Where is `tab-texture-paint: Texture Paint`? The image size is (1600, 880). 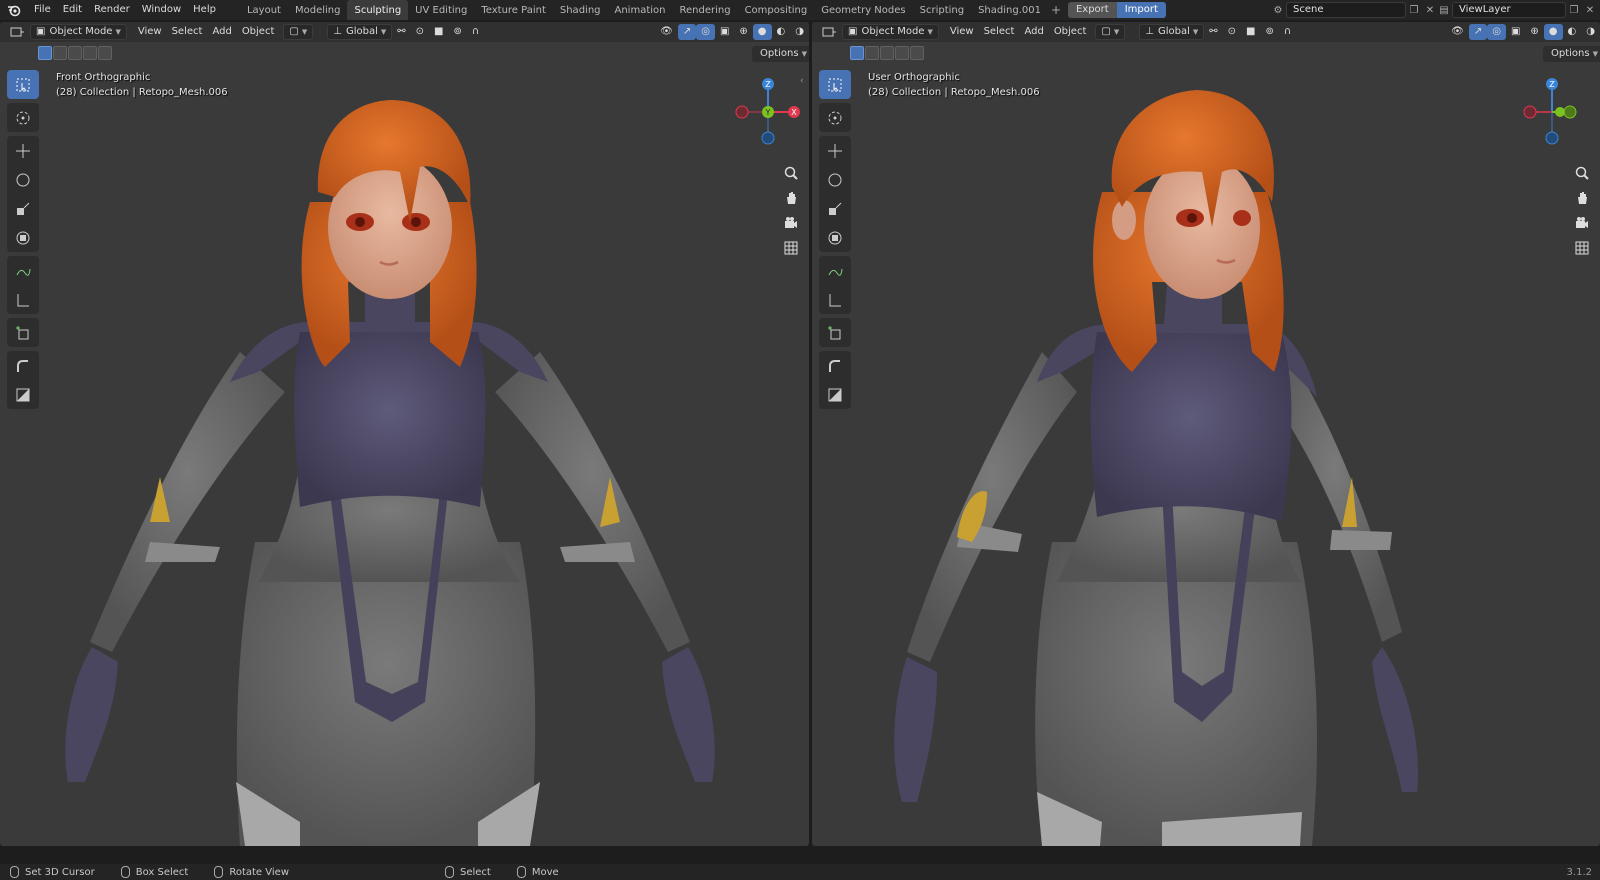
tab-texture-paint: Texture Paint is located at coordinates (513, 10).